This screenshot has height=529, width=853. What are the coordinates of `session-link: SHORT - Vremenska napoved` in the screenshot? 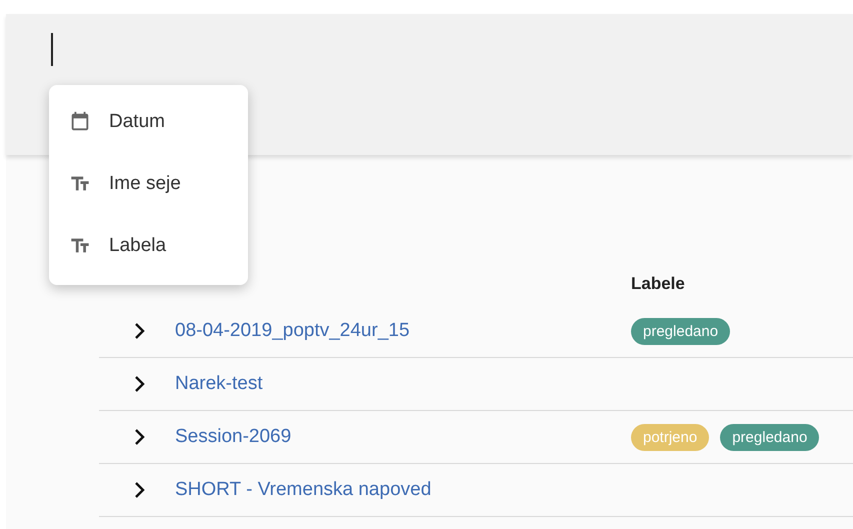 It's located at (303, 490).